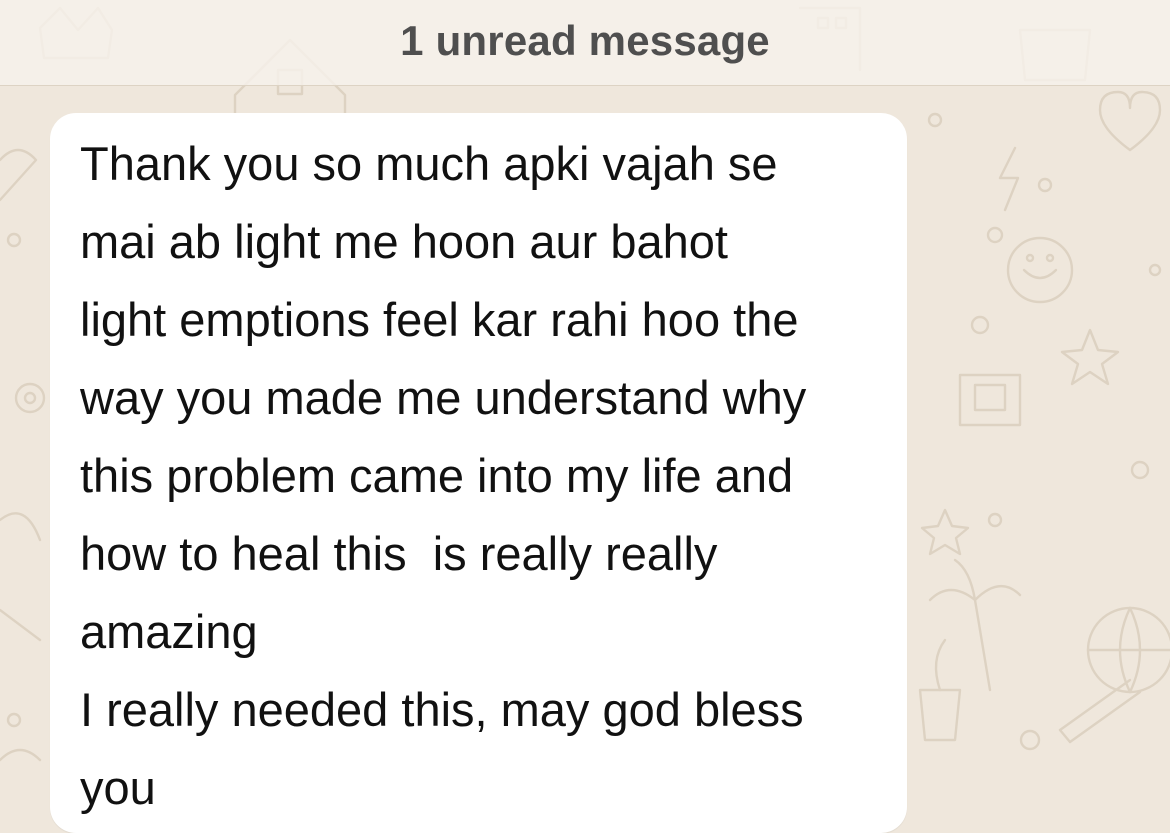 The width and height of the screenshot is (1170, 833). Describe the element at coordinates (1020, 442) in the screenshot. I see `star-doodle-icon` at that location.